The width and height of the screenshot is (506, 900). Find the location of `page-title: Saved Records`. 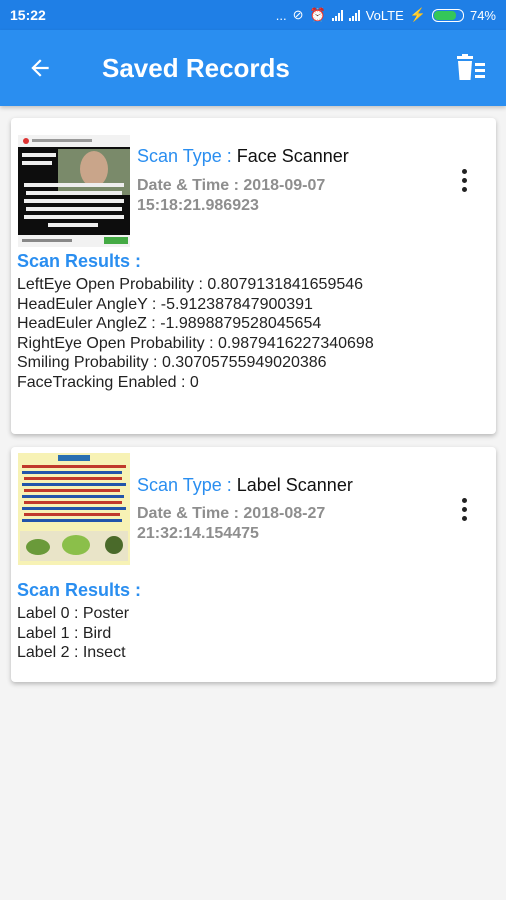

page-title: Saved Records is located at coordinates (196, 67).